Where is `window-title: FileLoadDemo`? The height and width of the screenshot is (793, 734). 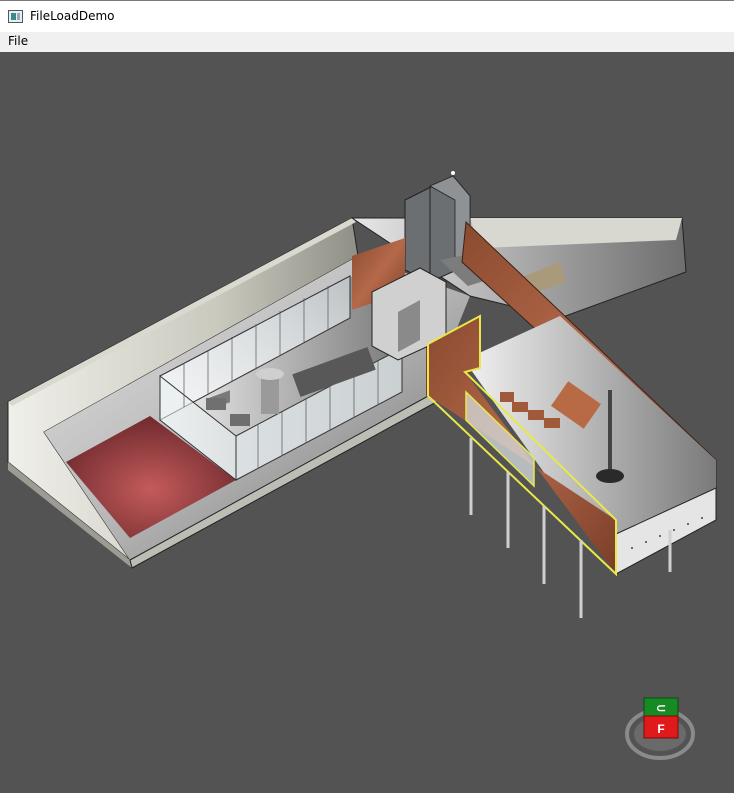 window-title: FileLoadDemo is located at coordinates (72, 16).